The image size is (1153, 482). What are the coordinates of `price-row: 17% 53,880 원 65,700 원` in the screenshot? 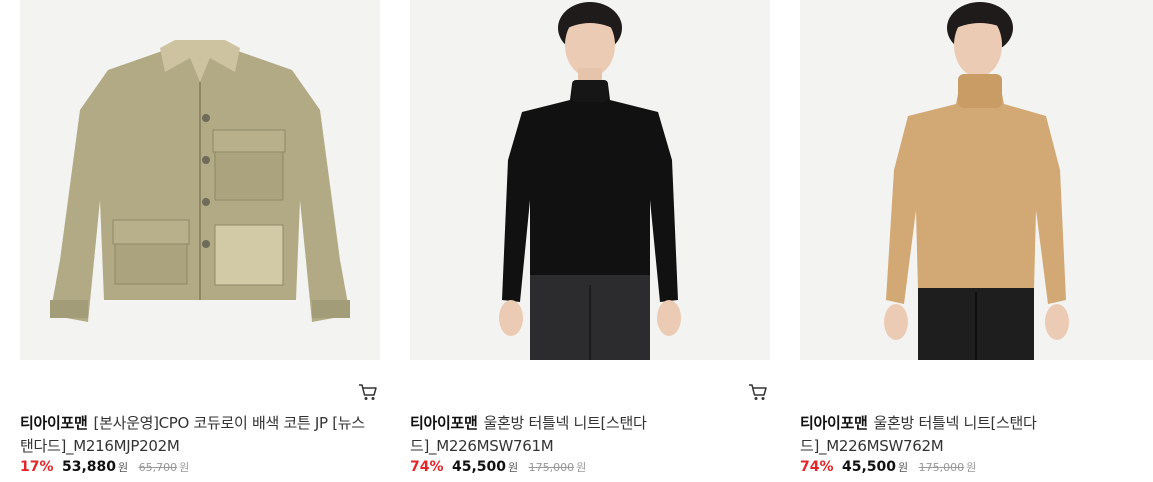 It's located at (104, 467).